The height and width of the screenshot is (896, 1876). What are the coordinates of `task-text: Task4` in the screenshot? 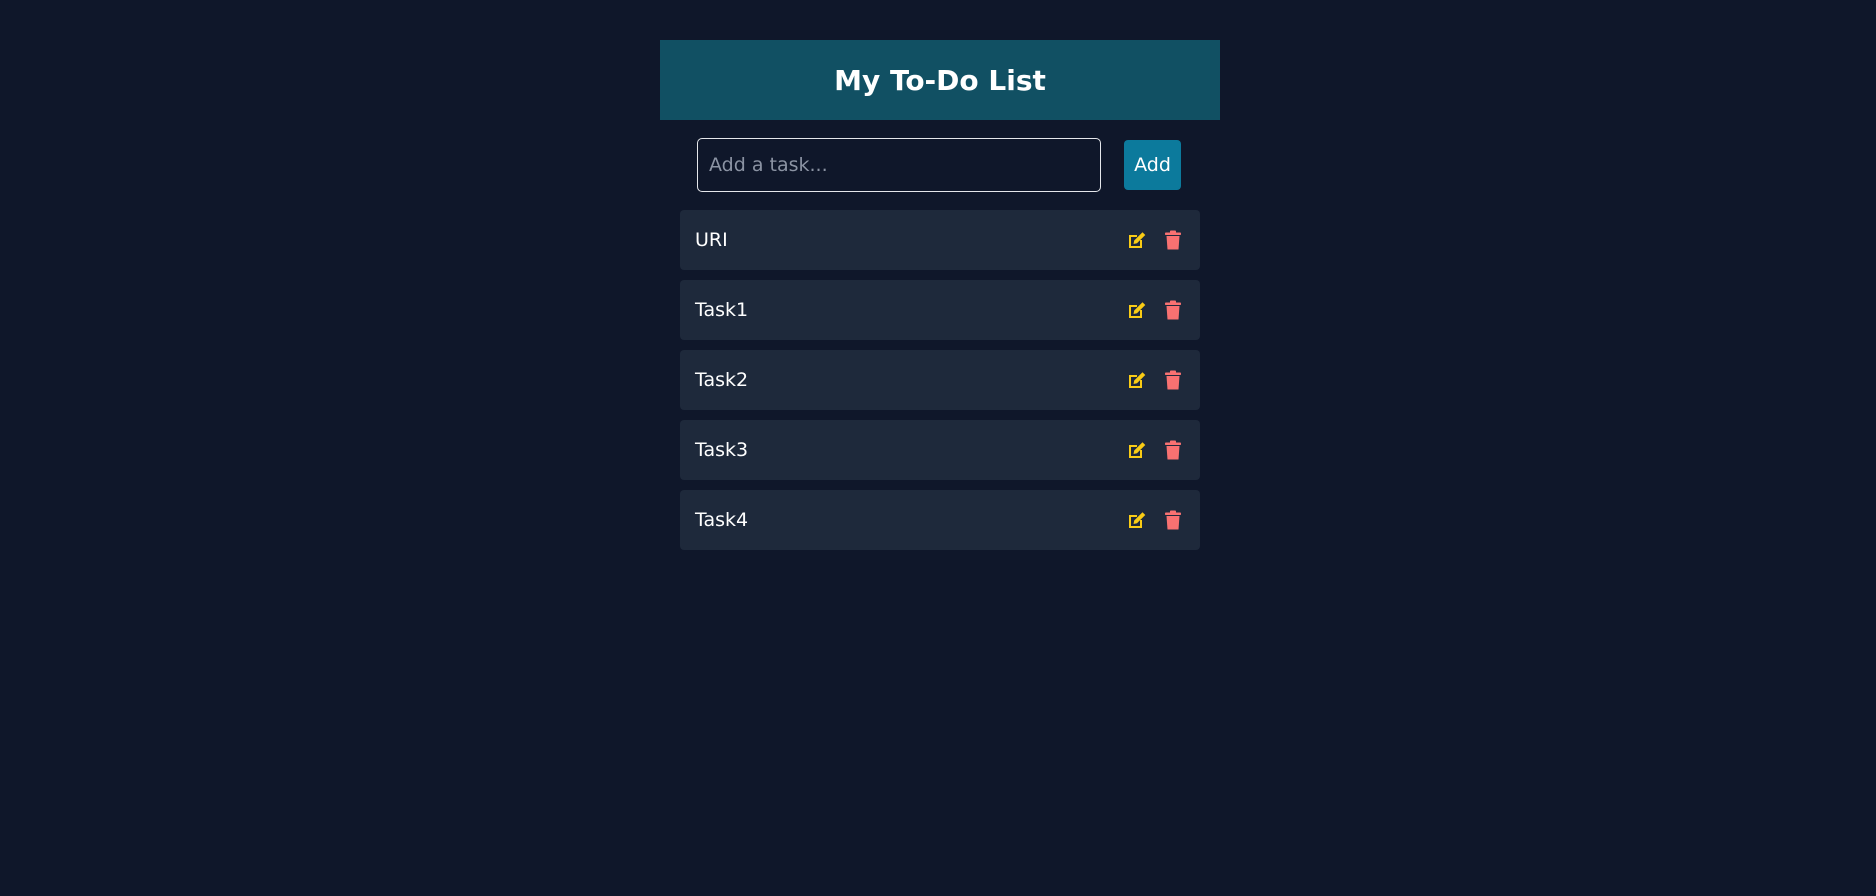 It's located at (722, 520).